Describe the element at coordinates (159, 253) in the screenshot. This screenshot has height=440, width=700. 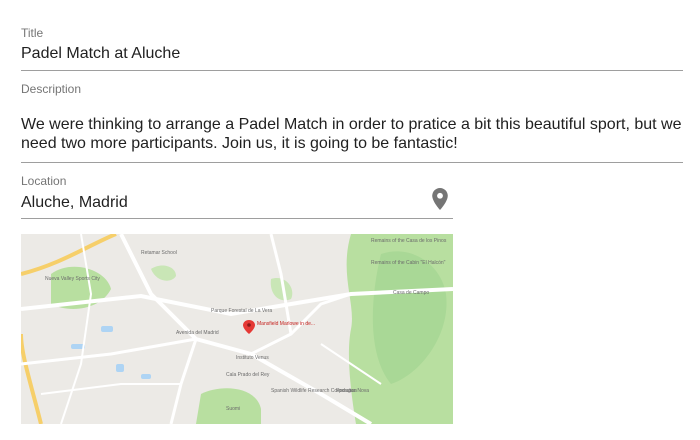
I see `map-place-label: Retamar School` at that location.